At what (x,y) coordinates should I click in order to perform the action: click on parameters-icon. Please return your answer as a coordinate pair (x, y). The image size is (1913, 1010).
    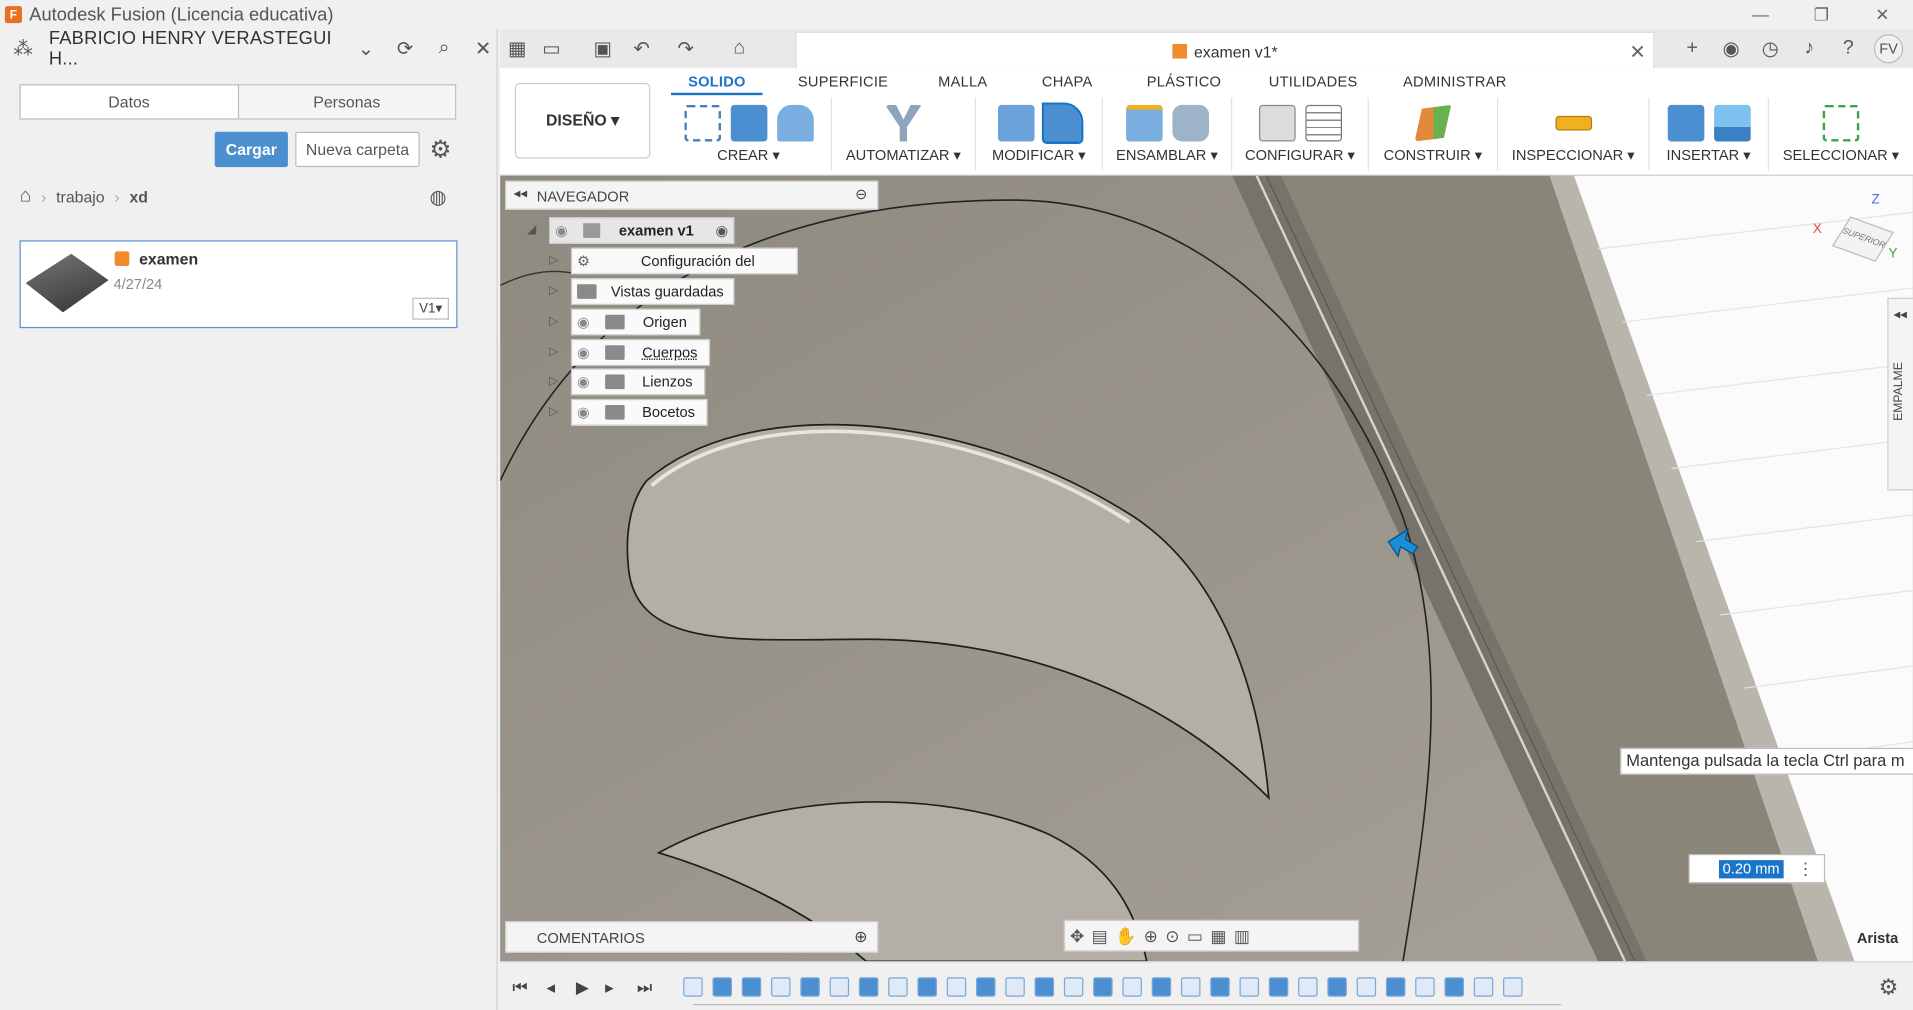
    Looking at the image, I should click on (1277, 123).